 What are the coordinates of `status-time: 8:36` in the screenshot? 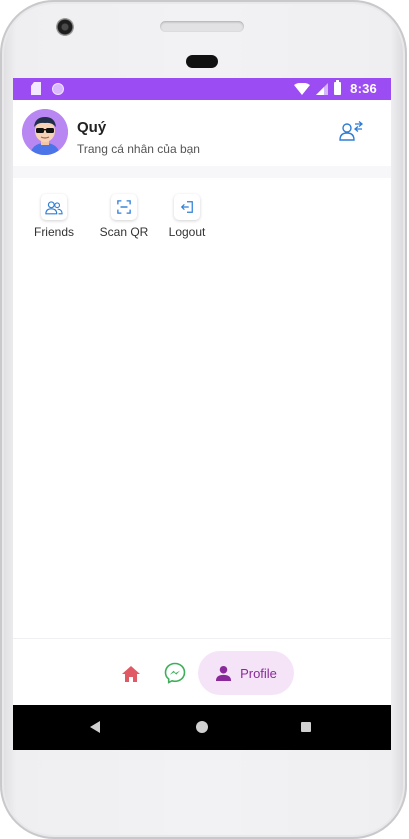 It's located at (363, 88).